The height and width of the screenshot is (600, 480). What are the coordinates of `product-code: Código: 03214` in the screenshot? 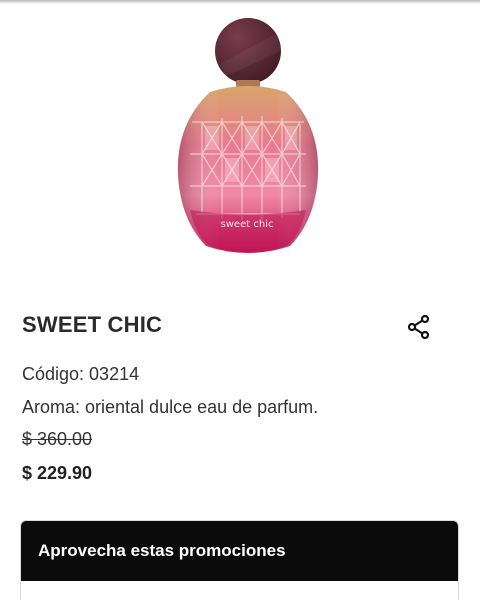 It's located at (81, 374).